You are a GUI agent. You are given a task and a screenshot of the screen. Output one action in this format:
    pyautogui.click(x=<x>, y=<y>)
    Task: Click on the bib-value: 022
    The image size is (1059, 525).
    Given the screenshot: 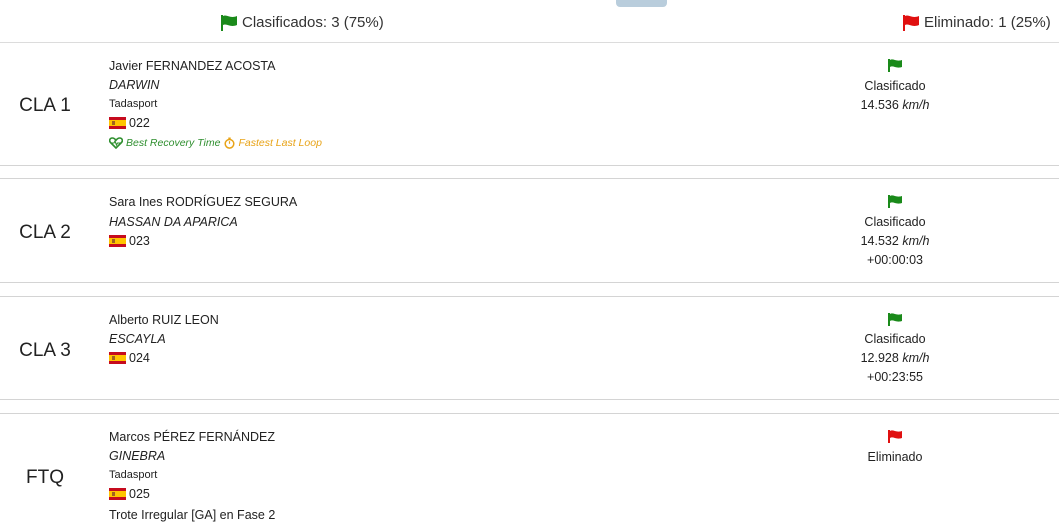 What is the action you would take?
    pyautogui.click(x=139, y=123)
    